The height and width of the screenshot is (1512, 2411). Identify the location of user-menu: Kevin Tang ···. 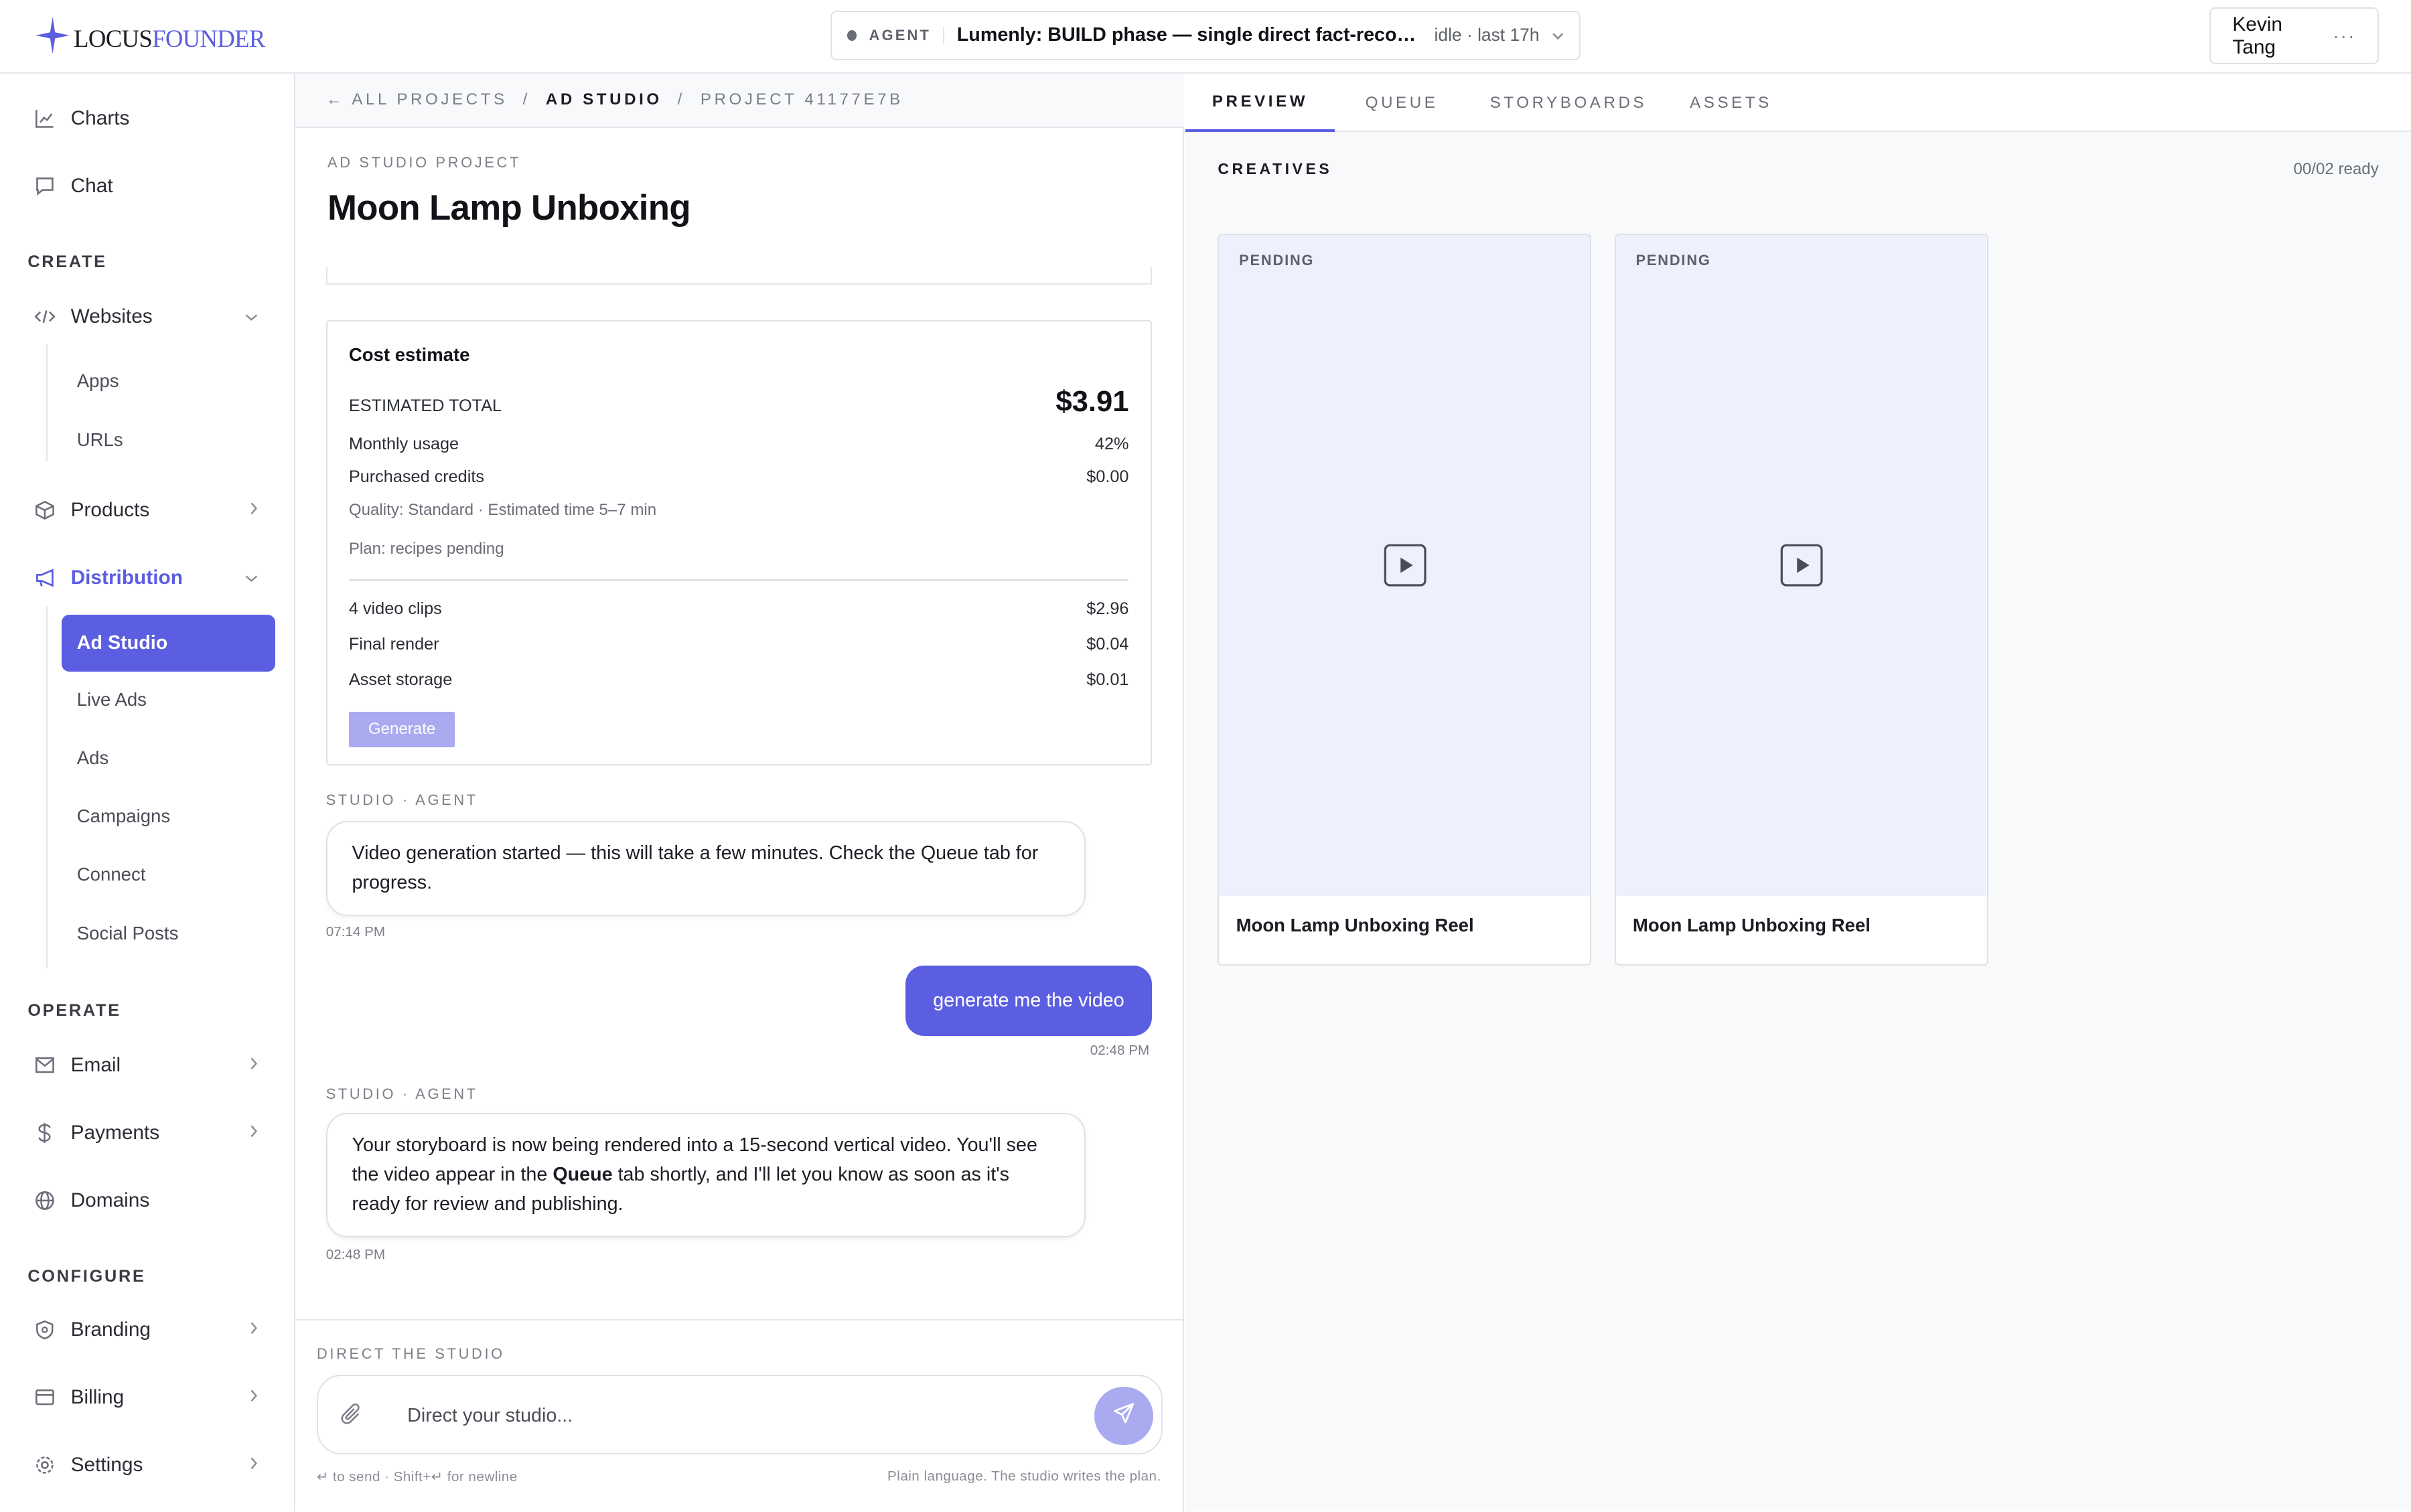
(2294, 36).